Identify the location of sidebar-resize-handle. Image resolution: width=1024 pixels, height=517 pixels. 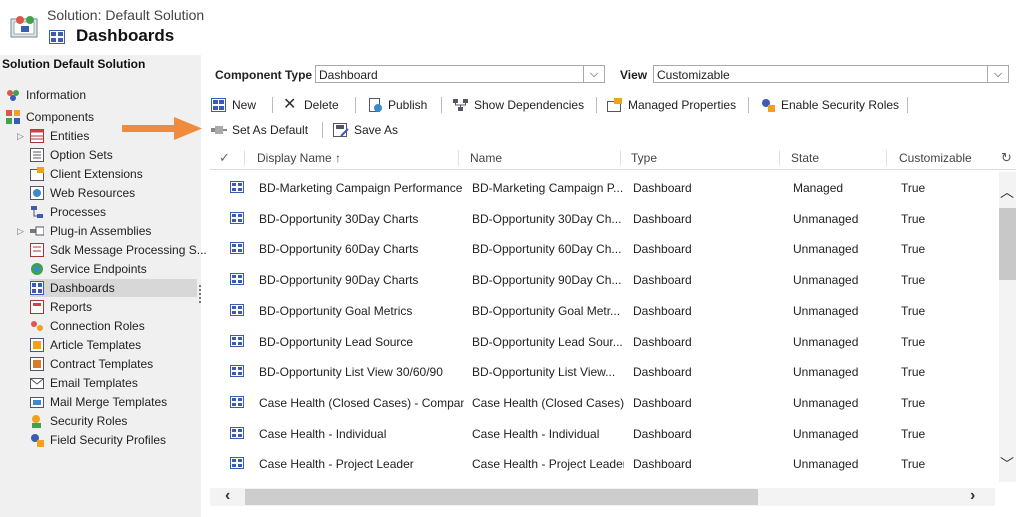
(201, 294).